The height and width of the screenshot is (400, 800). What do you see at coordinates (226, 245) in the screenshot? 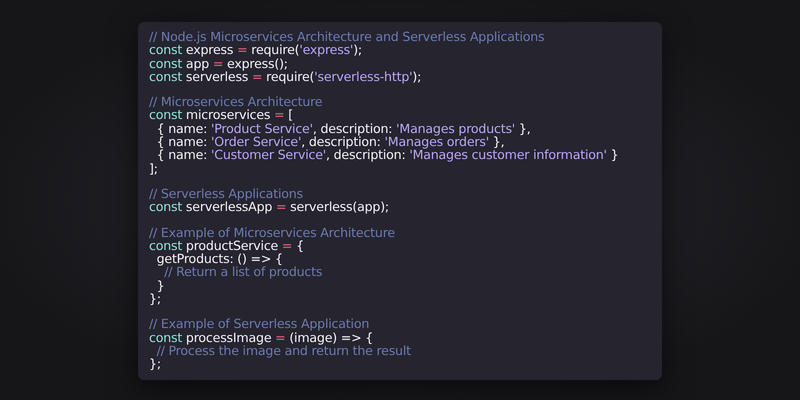
I see `code-line: const productService = {` at bounding box center [226, 245].